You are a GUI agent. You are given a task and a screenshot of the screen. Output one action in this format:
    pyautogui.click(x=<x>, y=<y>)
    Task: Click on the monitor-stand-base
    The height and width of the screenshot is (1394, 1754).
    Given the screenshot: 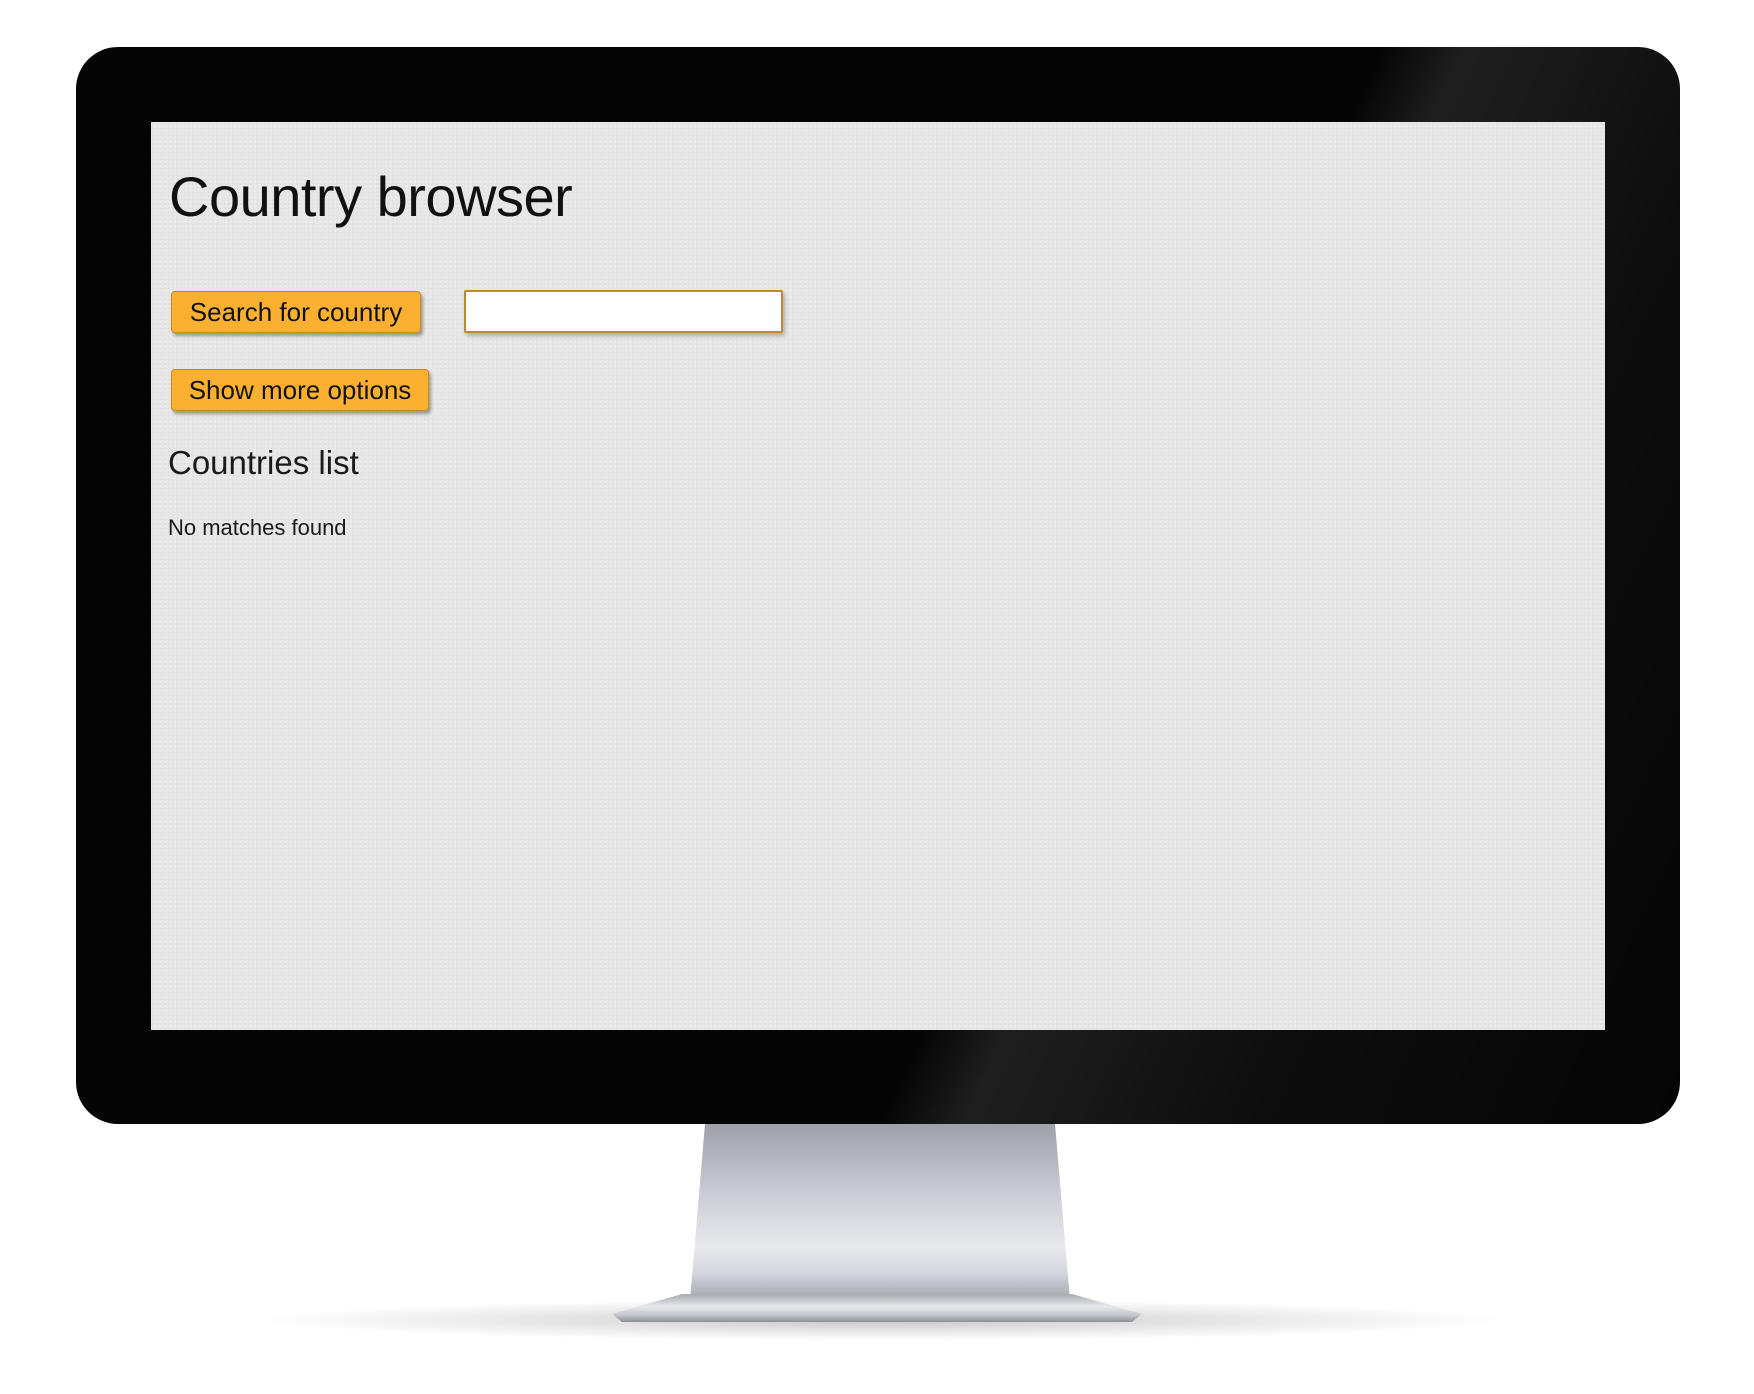 What is the action you would take?
    pyautogui.click(x=877, y=1308)
    